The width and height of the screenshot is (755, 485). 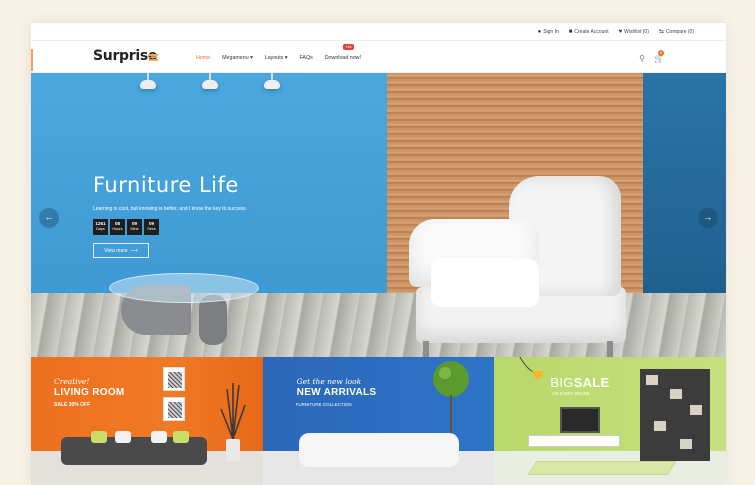 I want to click on view-more-button: View more ⟶, so click(x=121, y=250).